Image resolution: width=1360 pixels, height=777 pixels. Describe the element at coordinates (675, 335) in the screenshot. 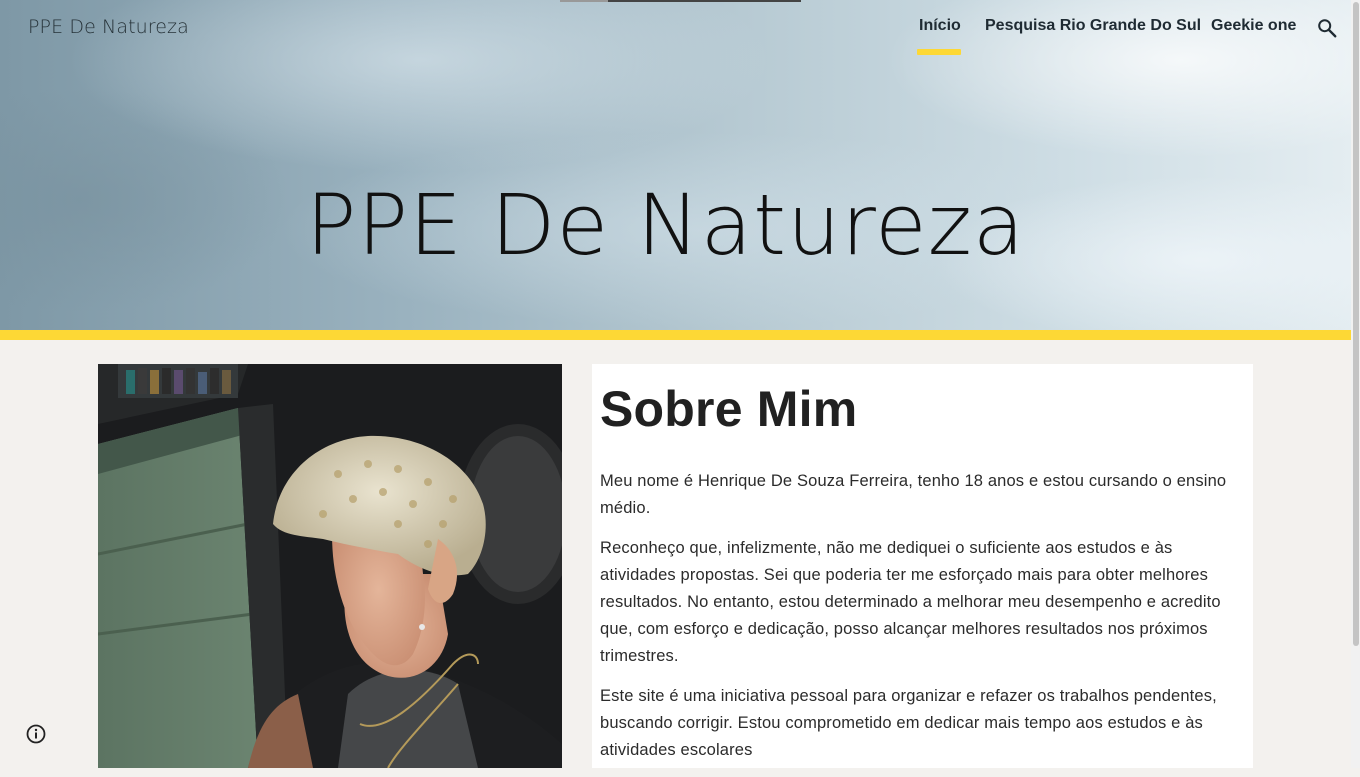

I see `hero-accent-bar` at that location.